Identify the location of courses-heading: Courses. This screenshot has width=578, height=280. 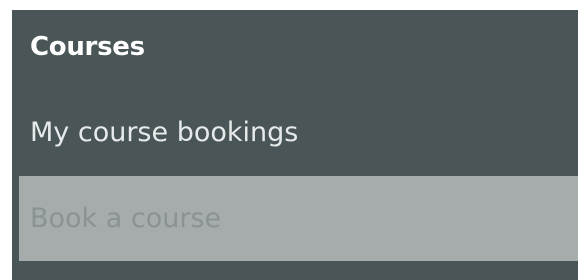
(87, 47).